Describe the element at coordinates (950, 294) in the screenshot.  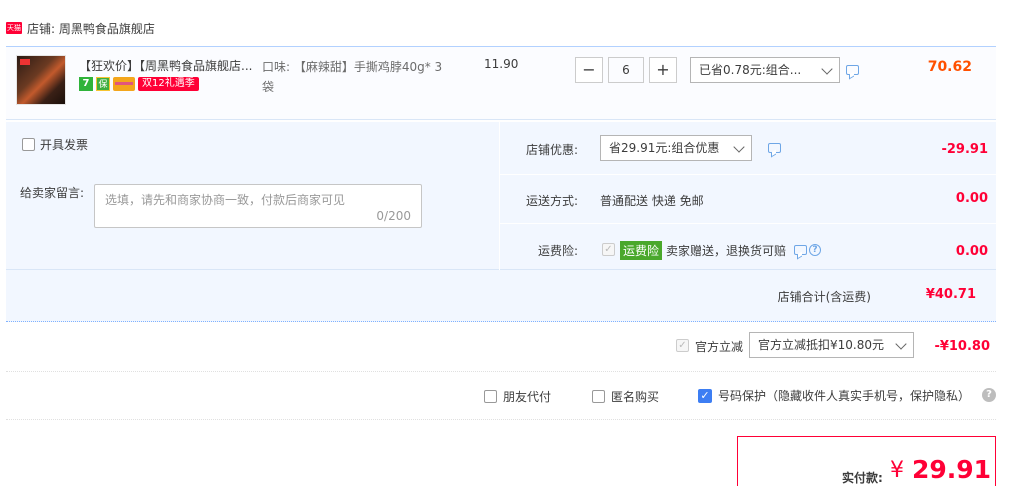
I see `shop-total-value: ¥40.71` at that location.